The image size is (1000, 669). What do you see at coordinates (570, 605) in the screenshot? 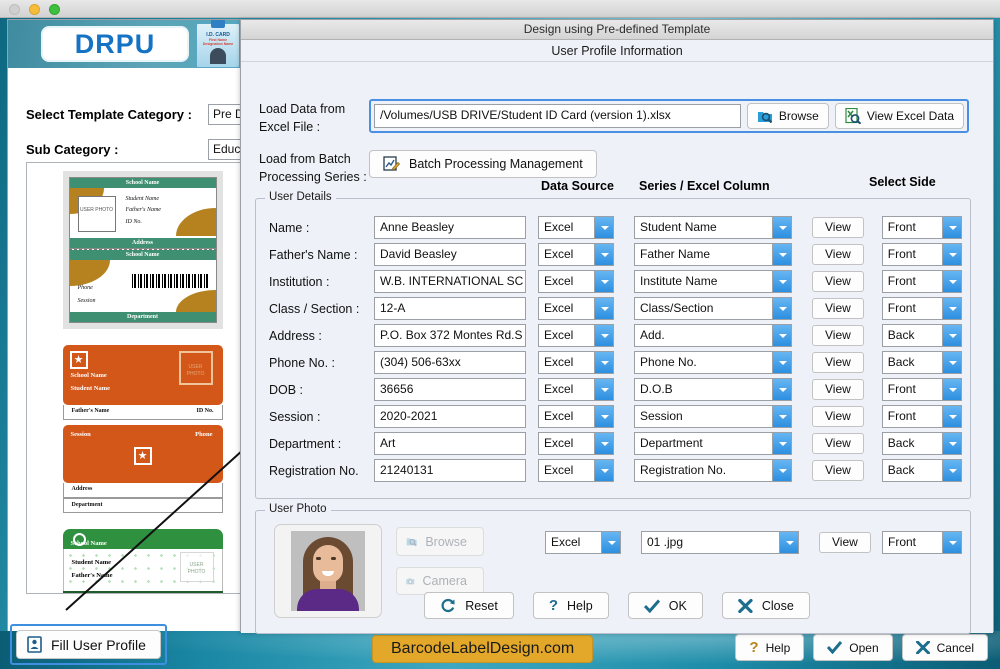
I see `dialog-help-button: ? Help` at bounding box center [570, 605].